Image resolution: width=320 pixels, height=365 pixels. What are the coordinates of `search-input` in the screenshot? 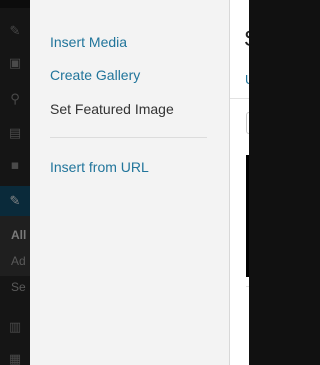 It's located at (247, 123).